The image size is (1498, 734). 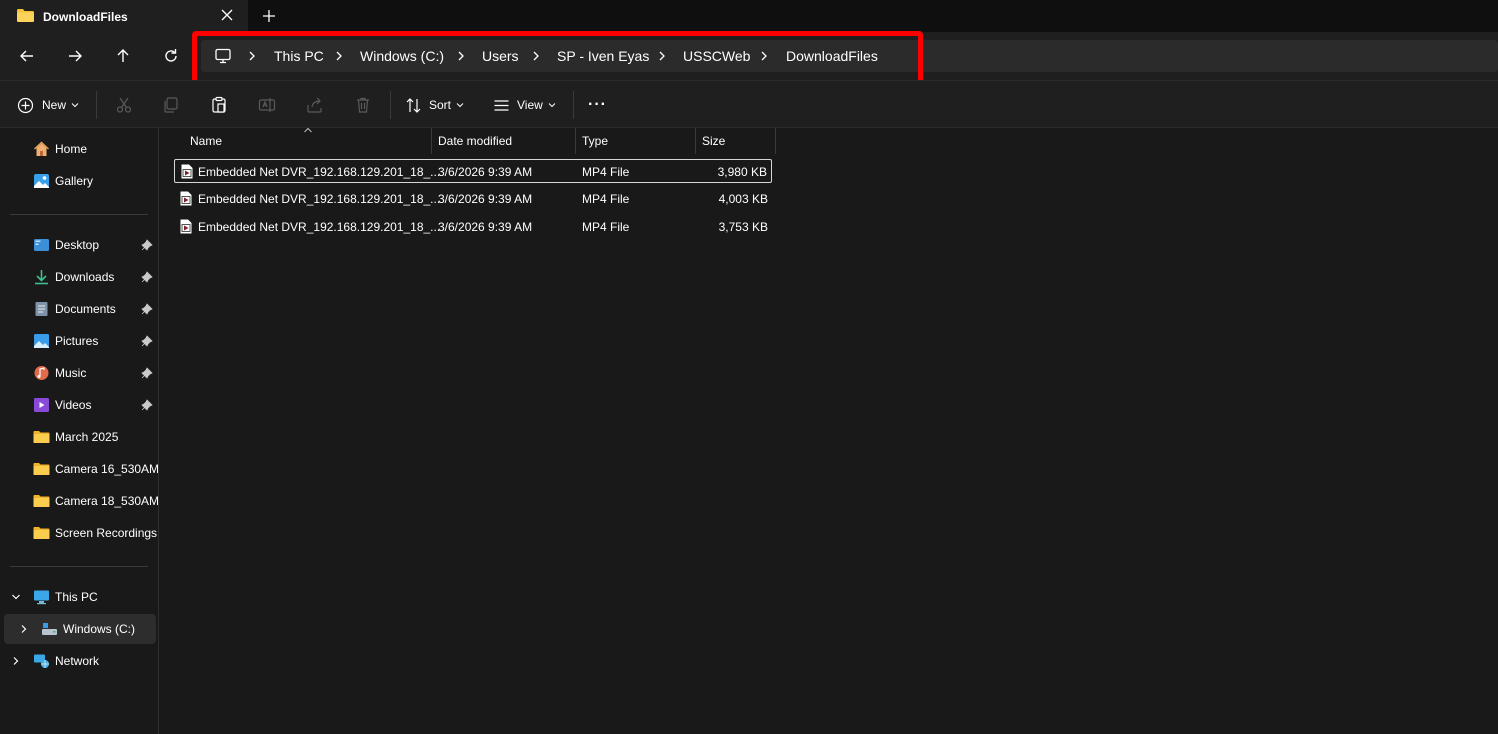 What do you see at coordinates (743, 227) in the screenshot?
I see `file-size: 3,753 KB` at bounding box center [743, 227].